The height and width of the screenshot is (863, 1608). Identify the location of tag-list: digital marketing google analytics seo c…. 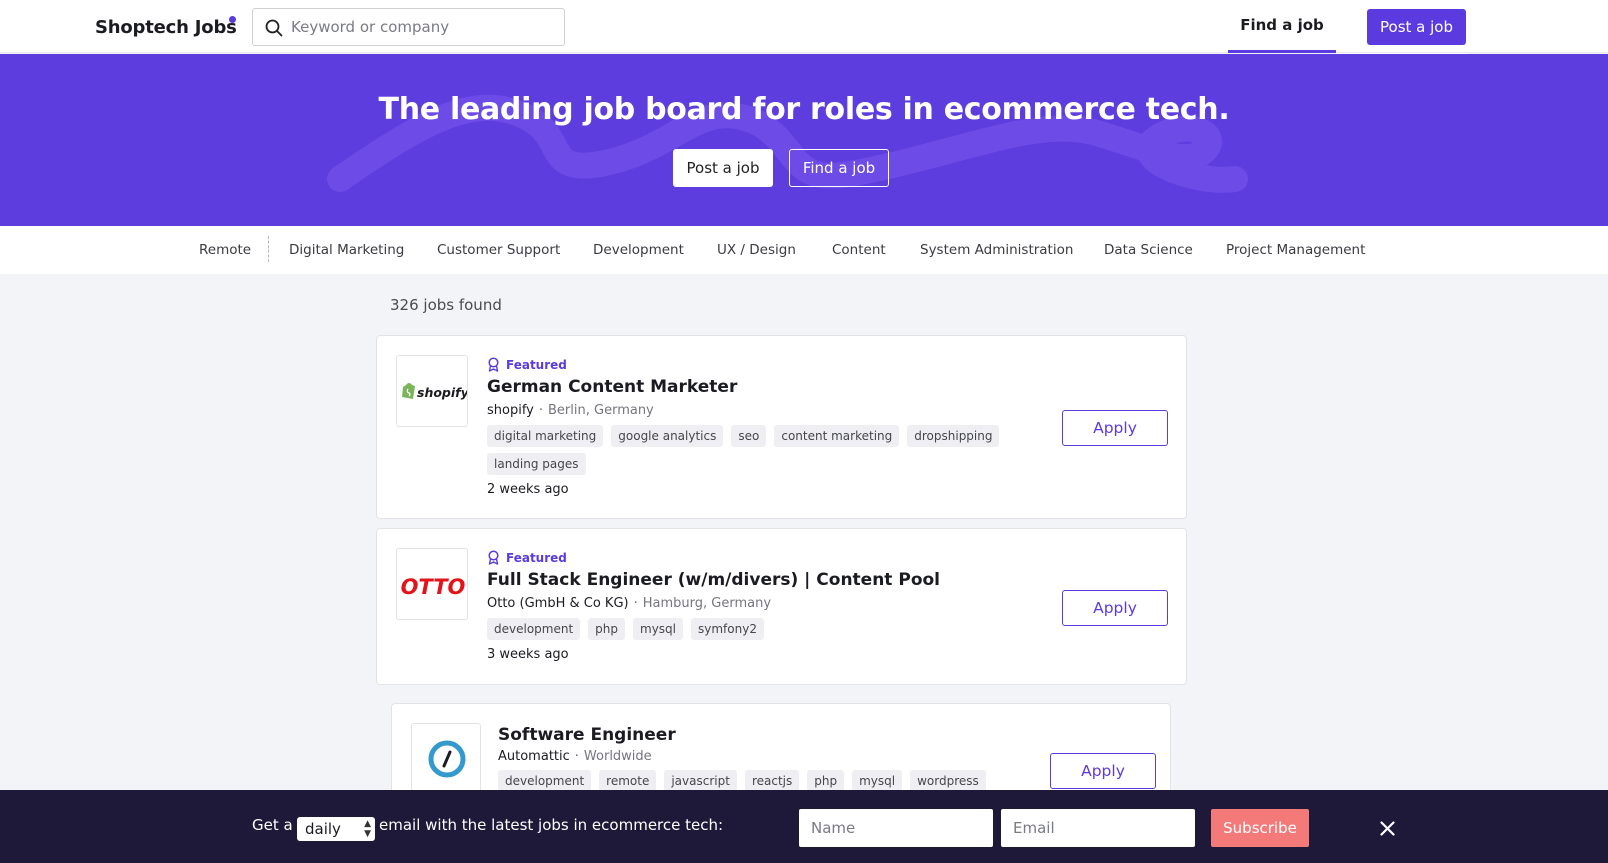
(747, 450).